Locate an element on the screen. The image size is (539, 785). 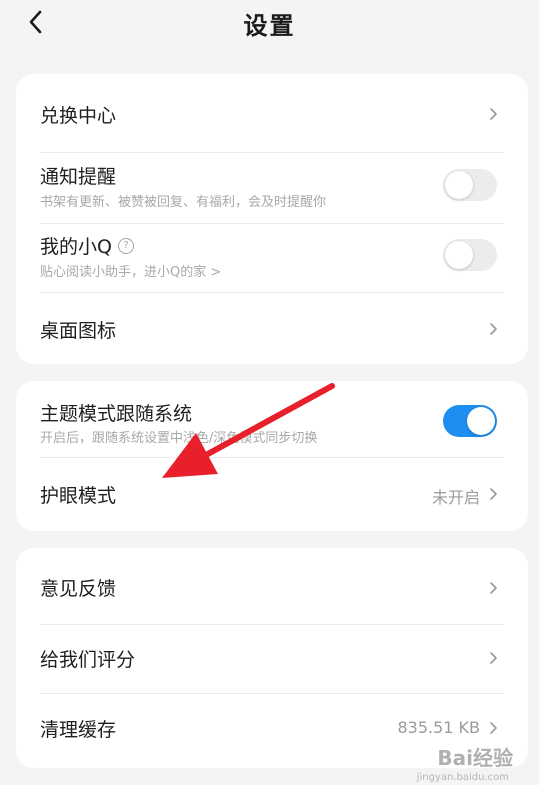
notifications-subtitle: 书架有更新、被赞被回复、有福利，会及时提醒你 is located at coordinates (183, 202).